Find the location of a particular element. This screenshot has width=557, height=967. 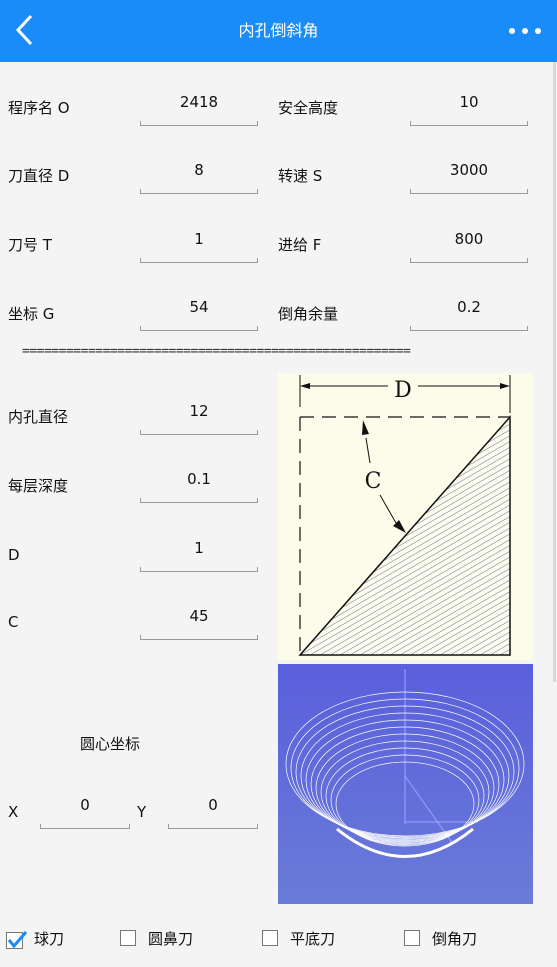

more-button is located at coordinates (526, 31).